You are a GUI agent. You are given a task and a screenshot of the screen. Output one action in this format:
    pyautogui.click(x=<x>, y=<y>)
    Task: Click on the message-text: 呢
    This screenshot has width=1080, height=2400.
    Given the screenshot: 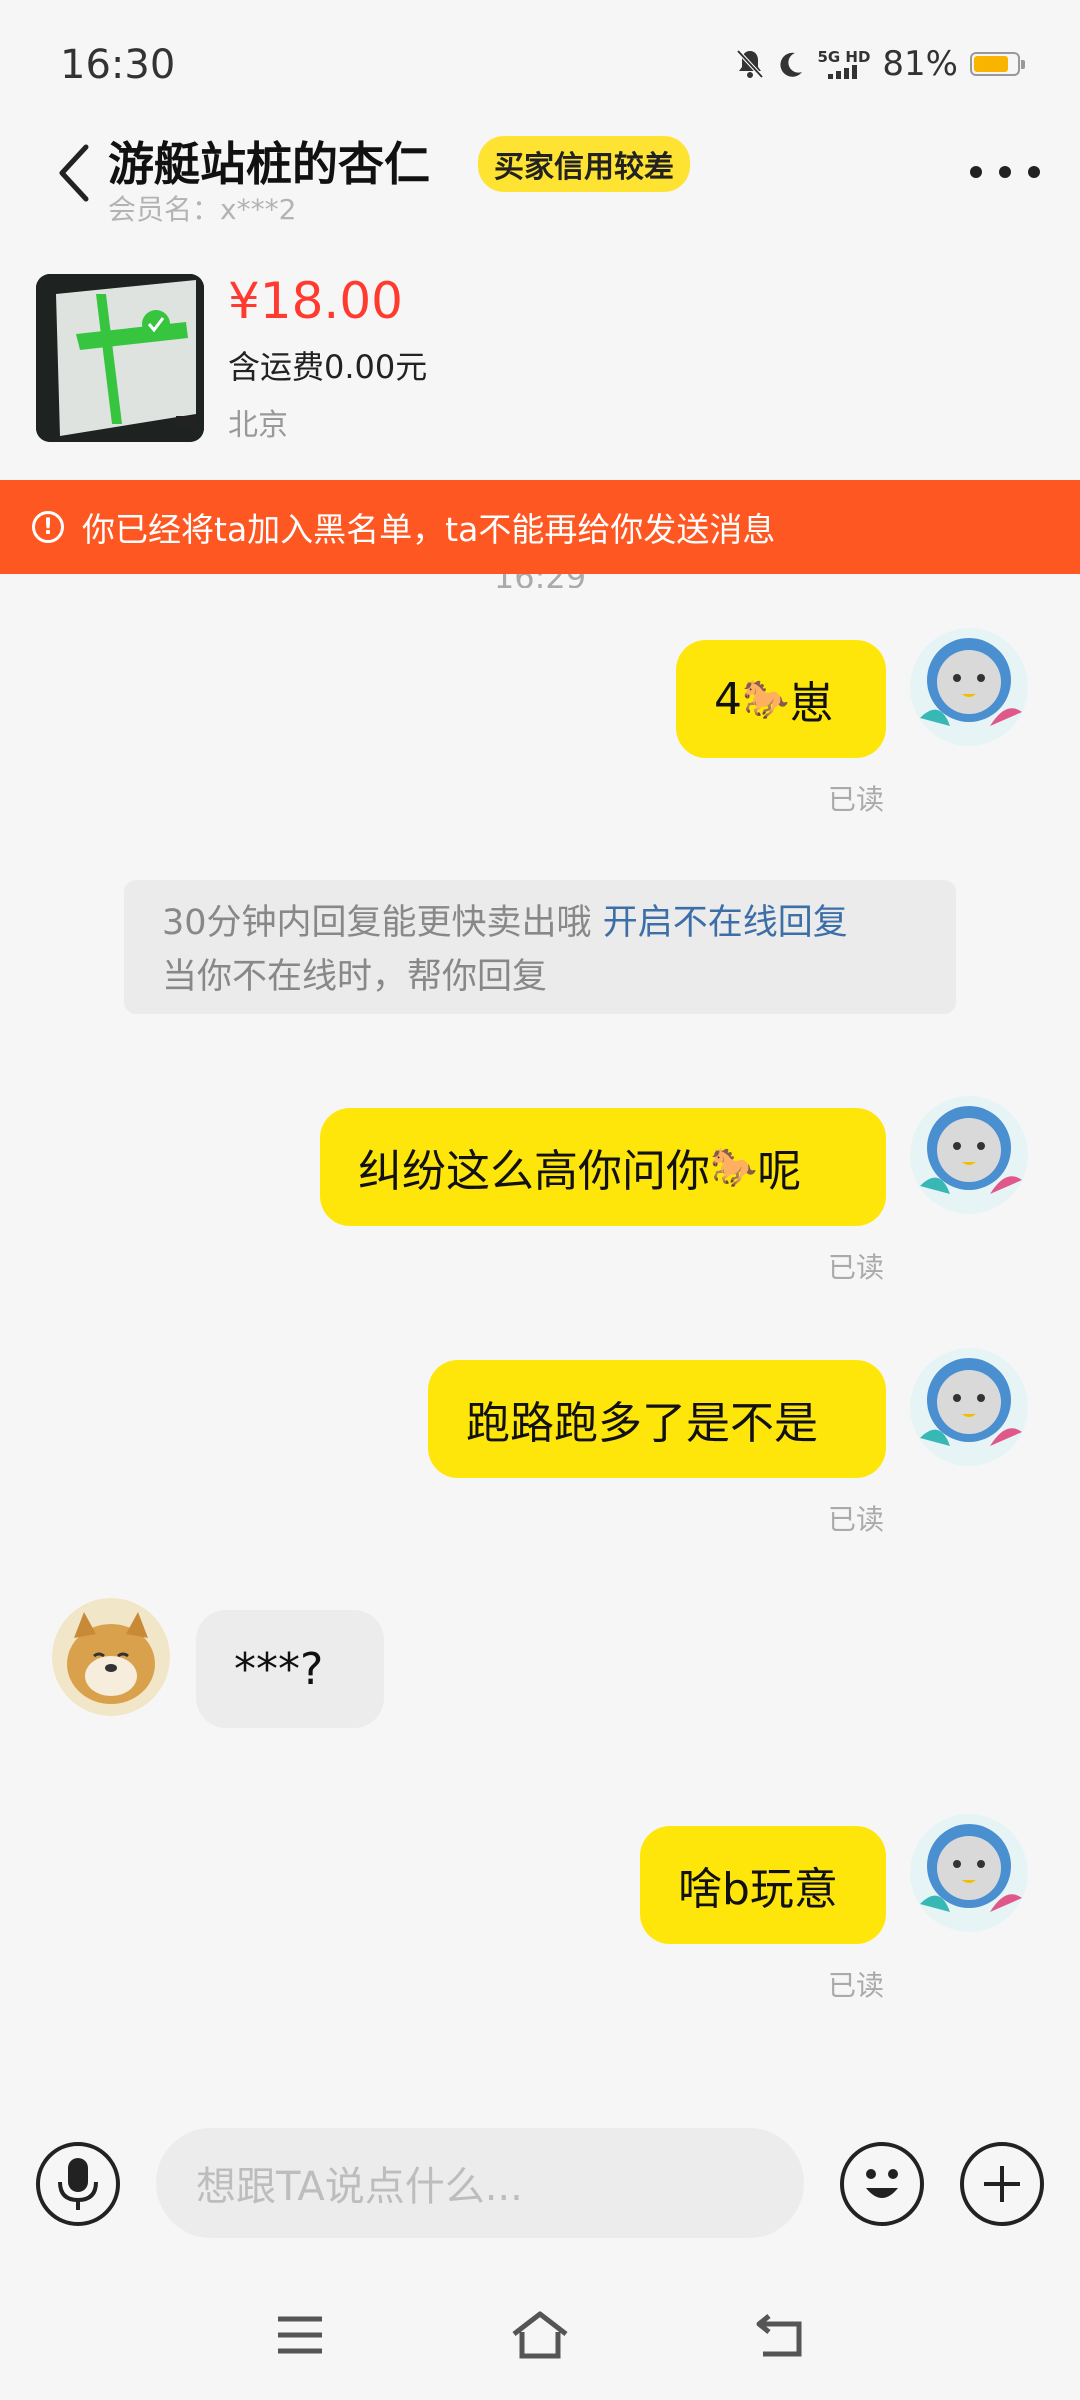 What is the action you would take?
    pyautogui.click(x=779, y=1171)
    